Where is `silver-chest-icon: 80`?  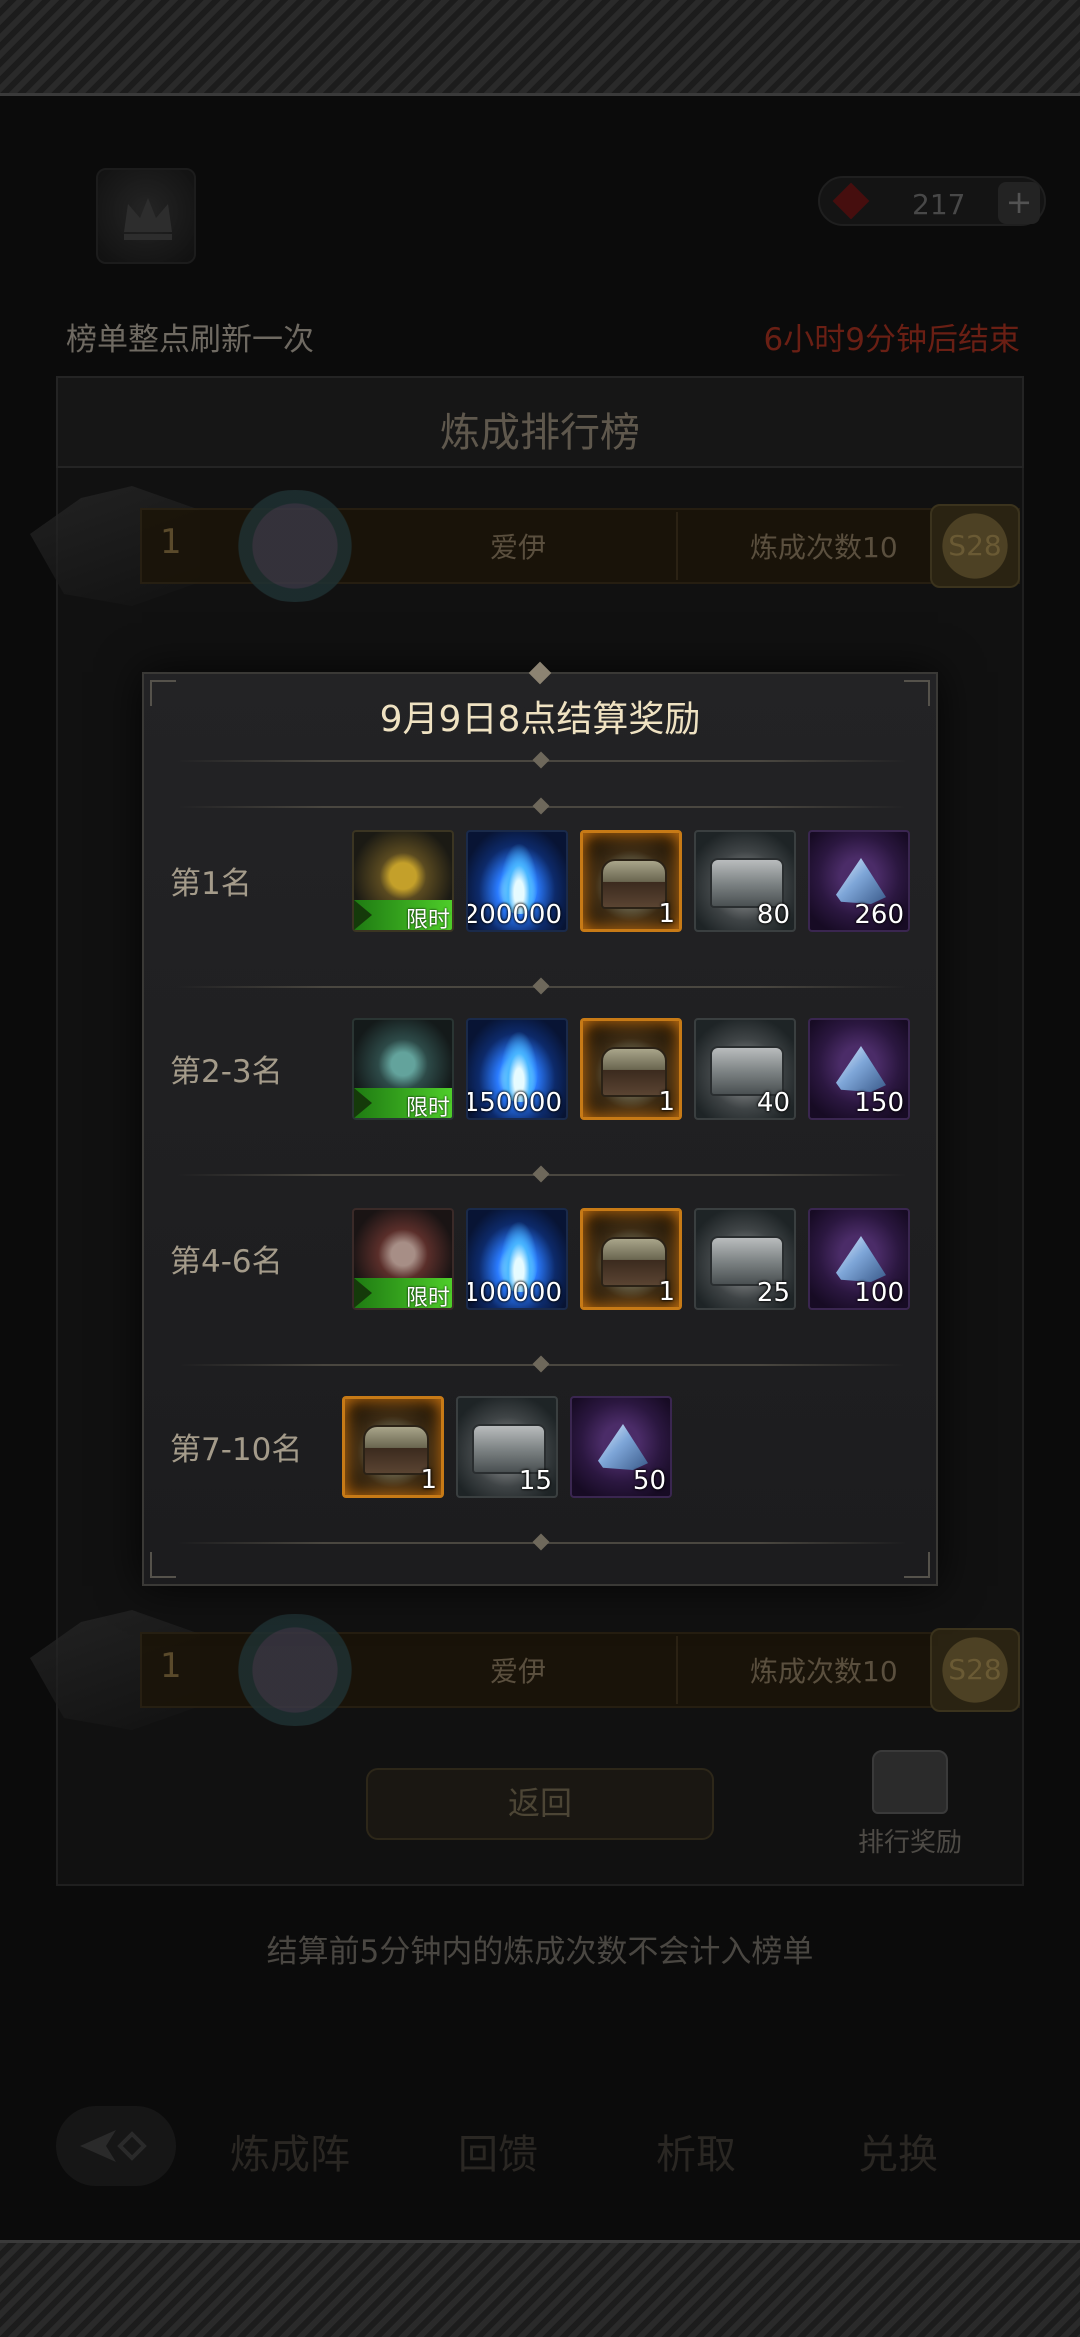
silver-chest-icon: 80 is located at coordinates (745, 881).